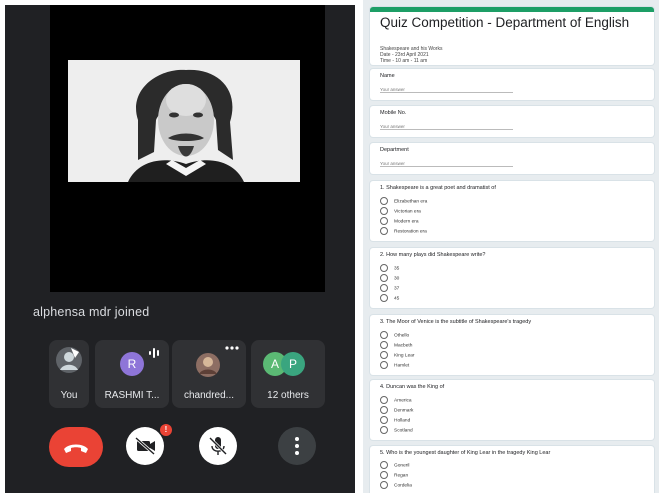 The image size is (659, 493). I want to click on question-label: Department, so click(394, 150).